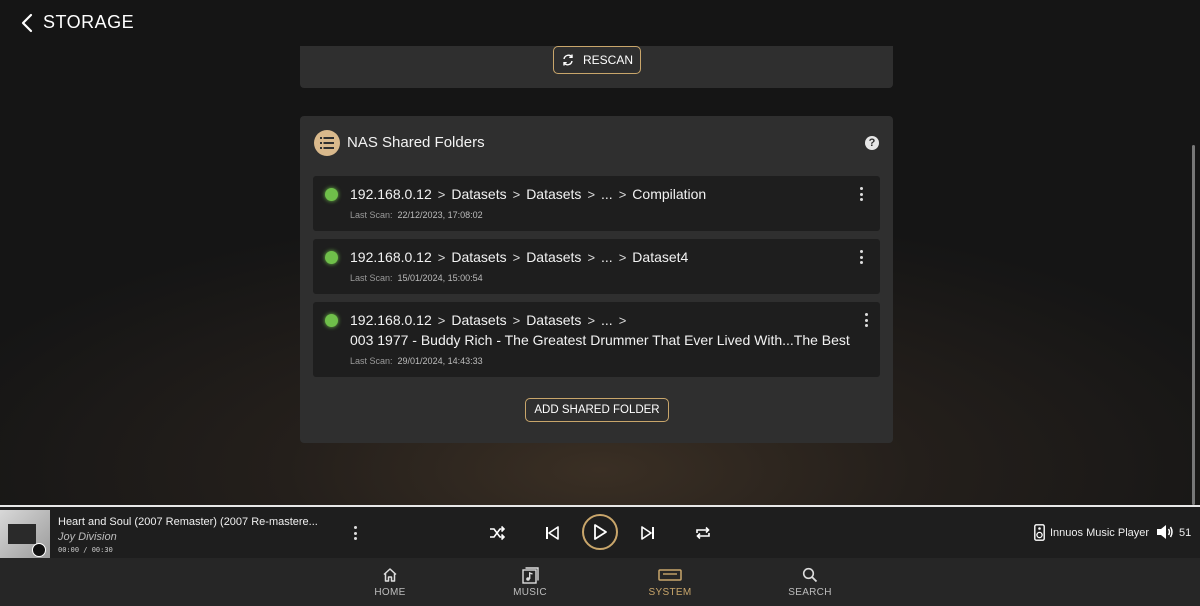  What do you see at coordinates (440, 361) in the screenshot?
I see `last-scan-value: 29/01/2024, 14:43:33` at bounding box center [440, 361].